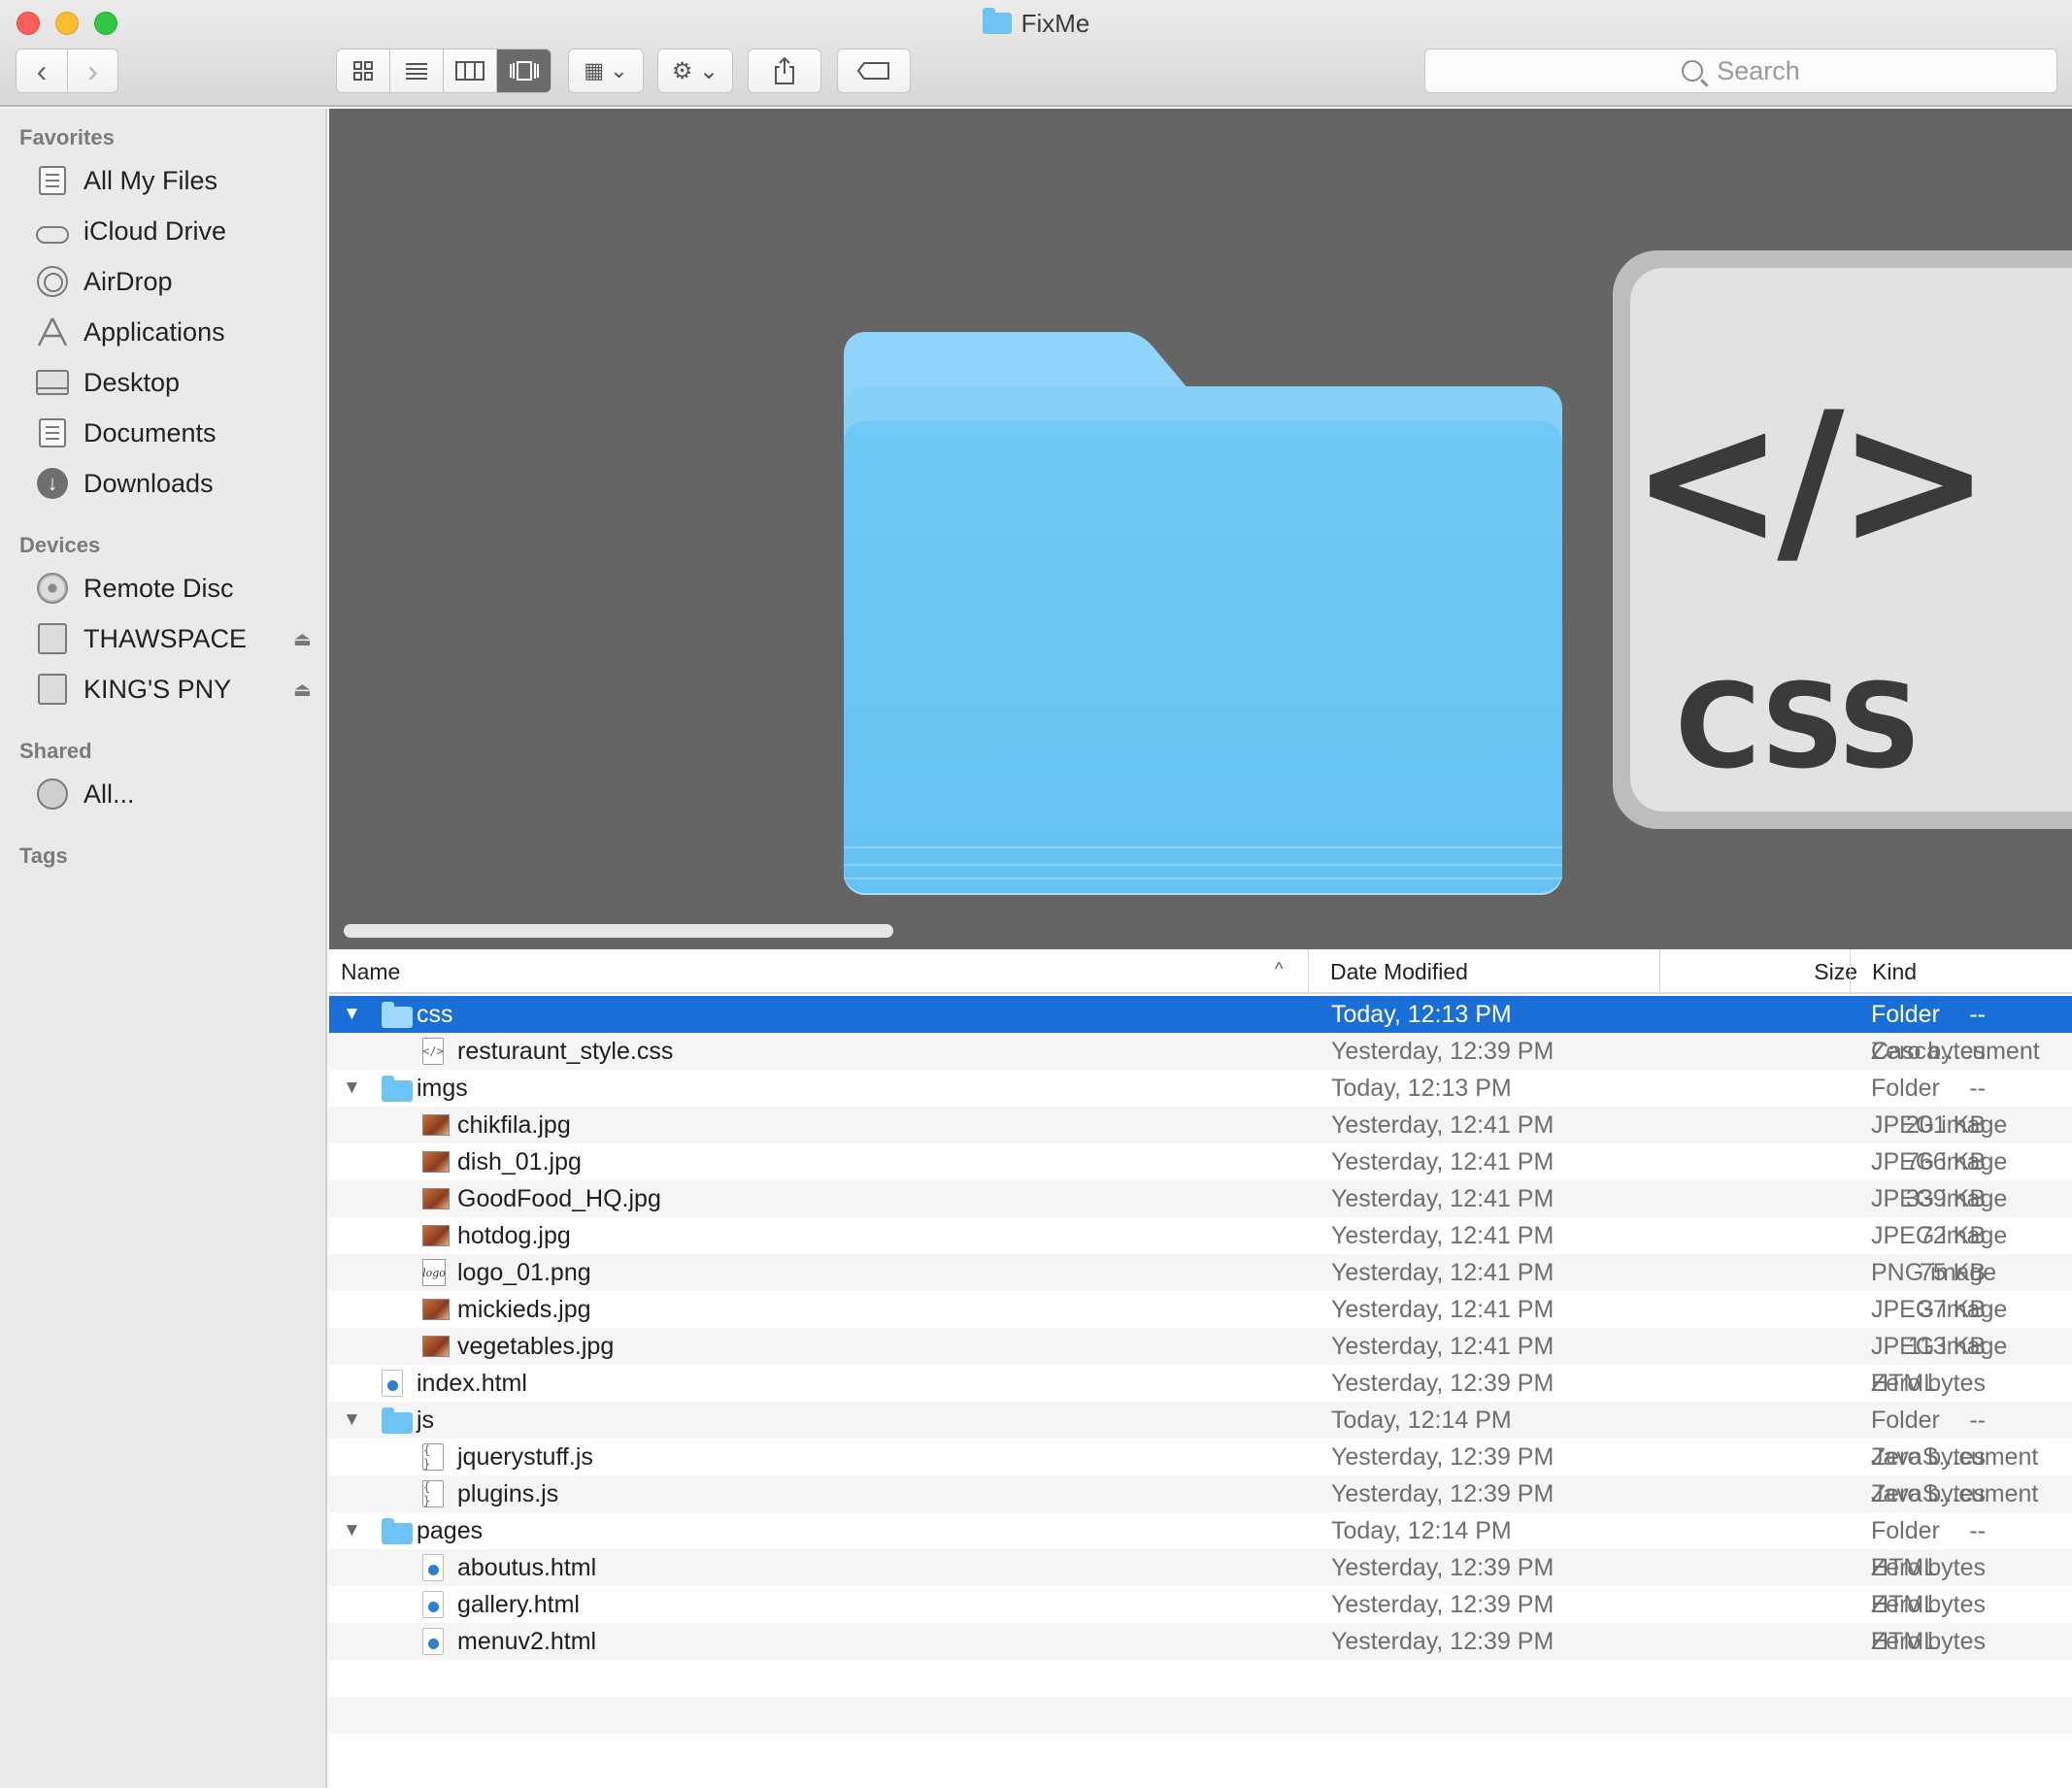  Describe the element at coordinates (1442, 1272) in the screenshot. I see `date-modified: Yesterday, 12:41 PM` at that location.